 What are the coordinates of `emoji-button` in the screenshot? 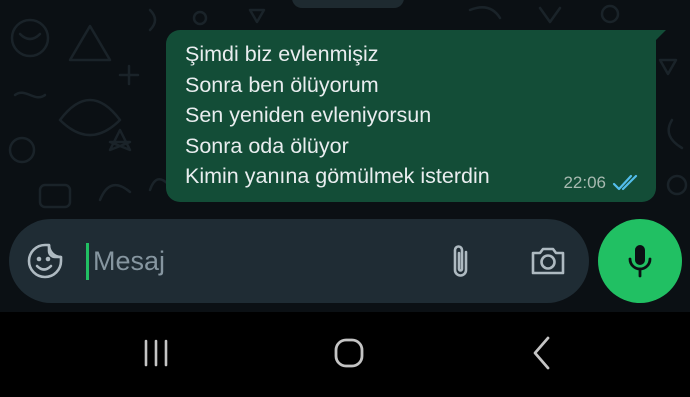 It's located at (45, 261).